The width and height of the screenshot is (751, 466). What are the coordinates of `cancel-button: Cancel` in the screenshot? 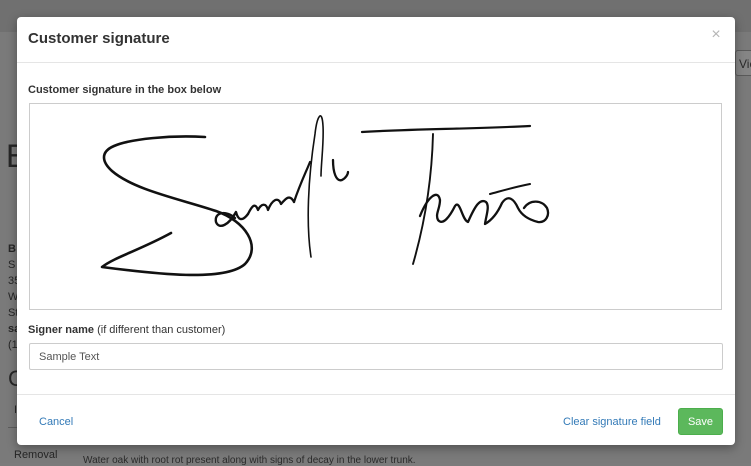 It's located at (56, 422).